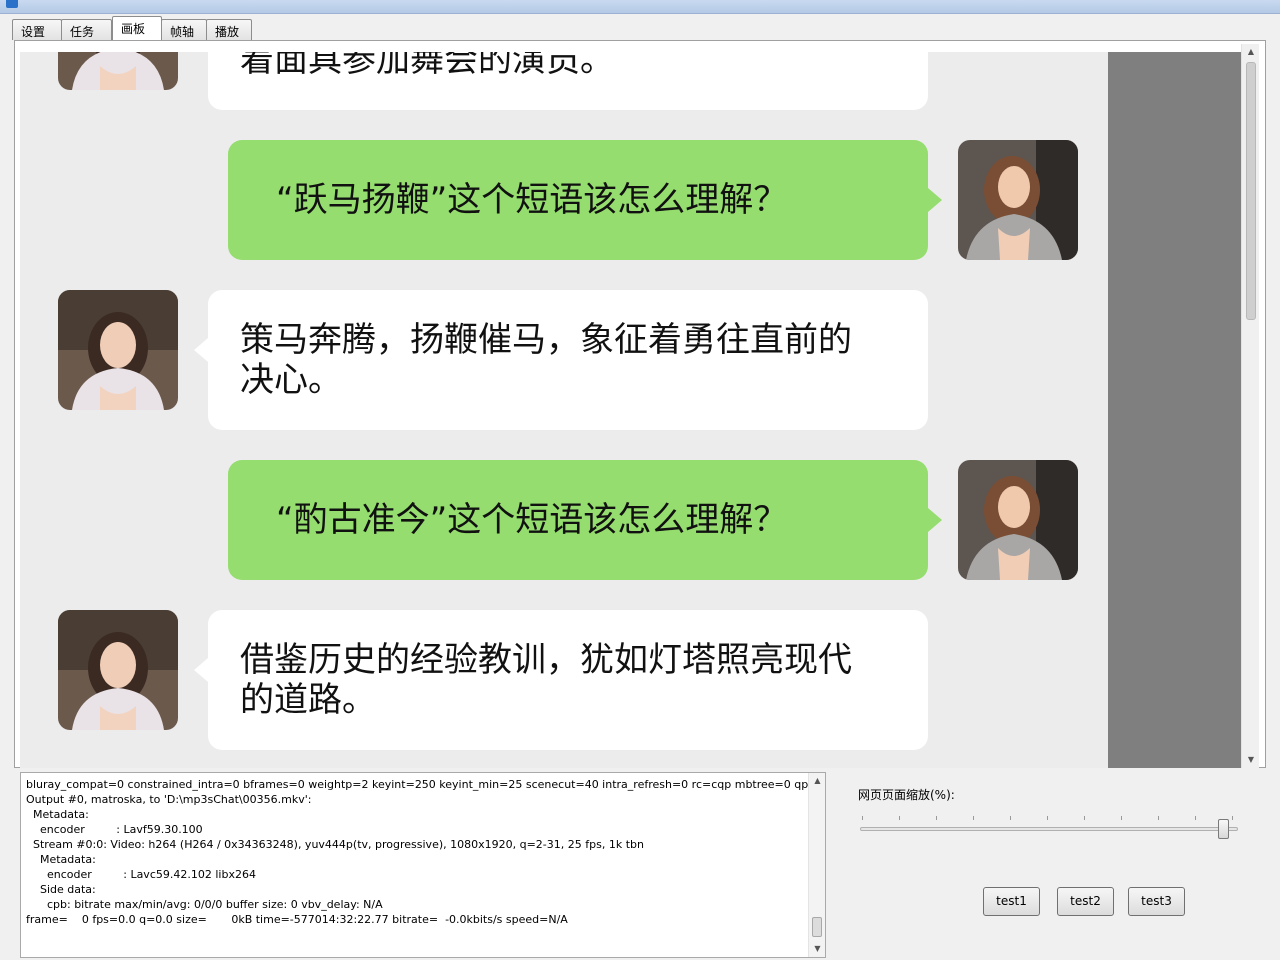 This screenshot has width=1280, height=960. What do you see at coordinates (1156, 901) in the screenshot?
I see `test3-button: test3` at bounding box center [1156, 901].